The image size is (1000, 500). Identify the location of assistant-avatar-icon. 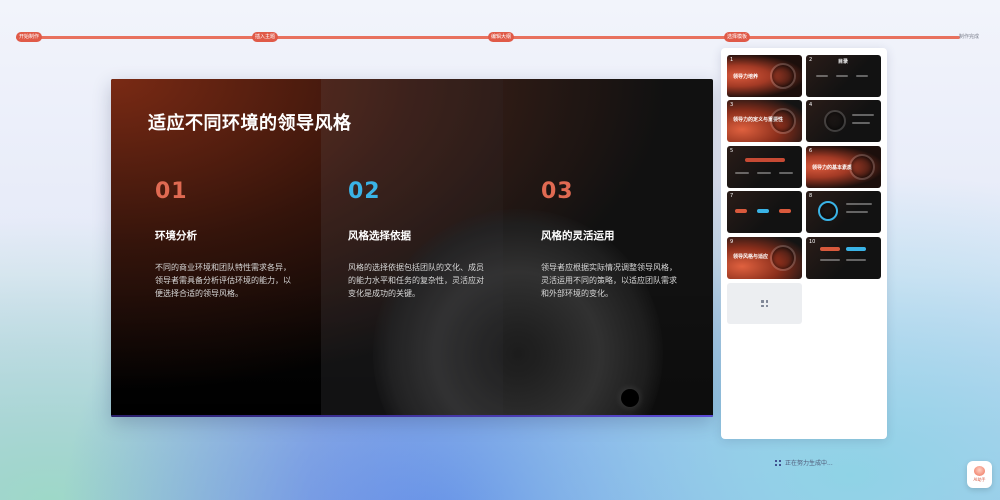
(979, 471).